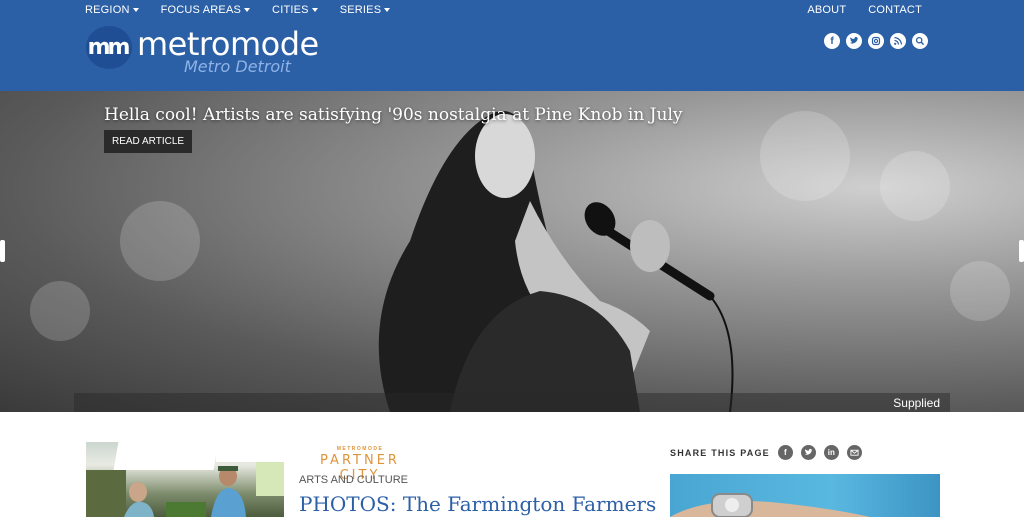 This screenshot has height=517, width=1024. Describe the element at coordinates (477, 504) in the screenshot. I see `article-title: PHOTOS: The Farmington Farmers` at that location.